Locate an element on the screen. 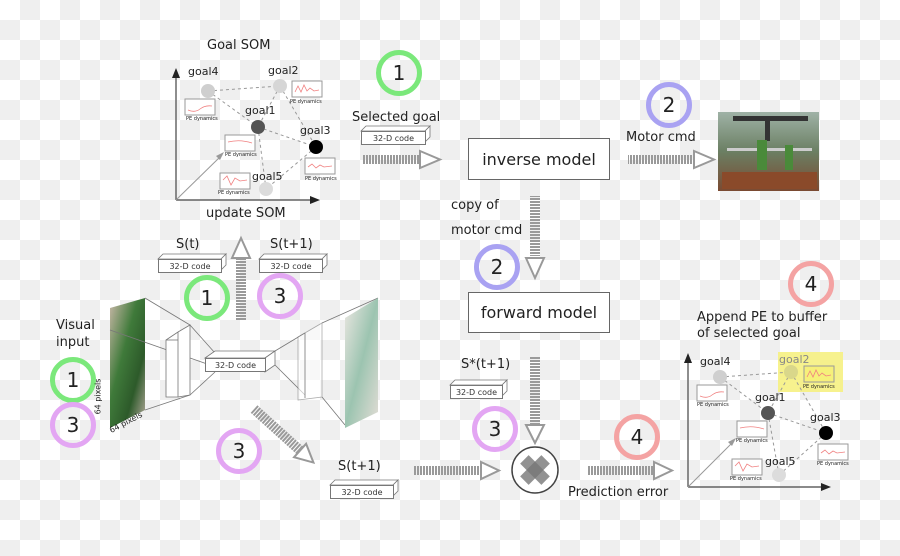 Image resolution: width=900 pixels, height=556 pixels. s-t1-code: 32-D code is located at coordinates (291, 266).